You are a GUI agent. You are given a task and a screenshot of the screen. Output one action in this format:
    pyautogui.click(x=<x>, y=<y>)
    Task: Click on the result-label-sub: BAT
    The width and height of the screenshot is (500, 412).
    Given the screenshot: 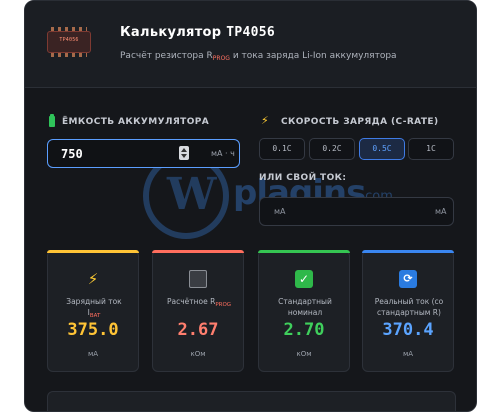 What is the action you would take?
    pyautogui.click(x=95, y=316)
    